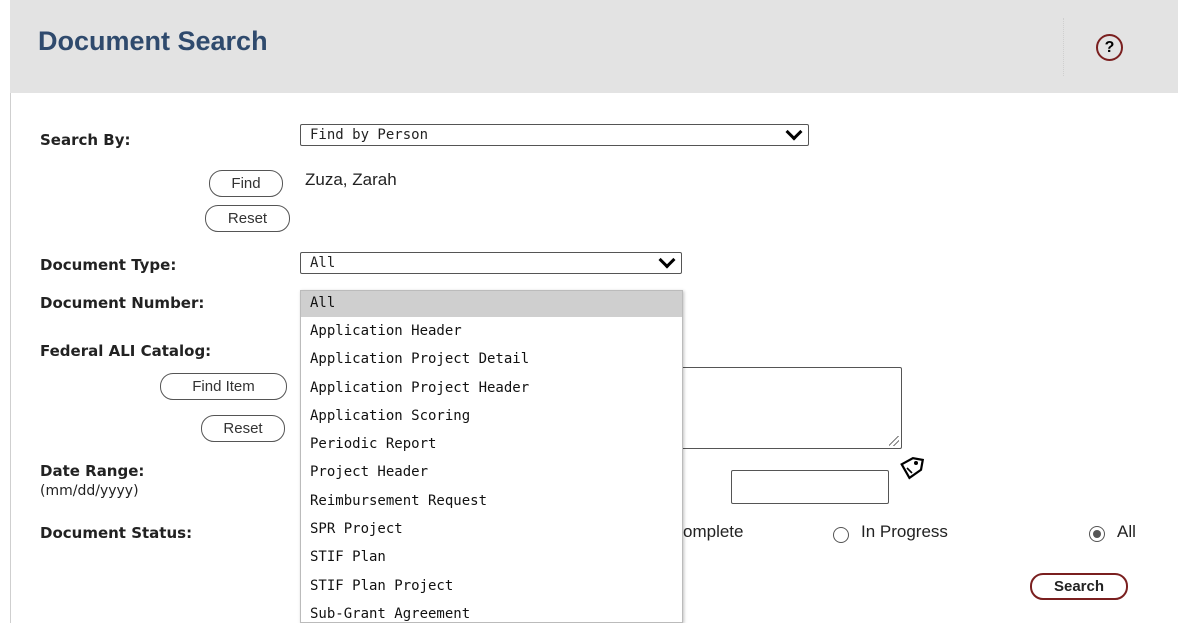 The height and width of the screenshot is (623, 1178). I want to click on reset-person-button: Reset, so click(247, 218).